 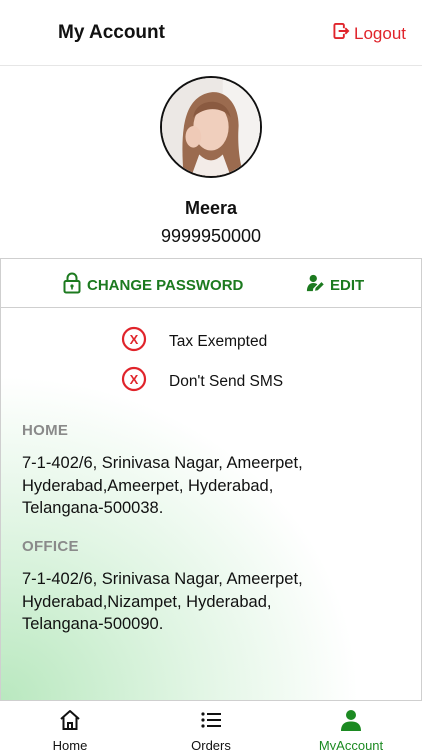 I want to click on logout-button: Logout, so click(x=369, y=33).